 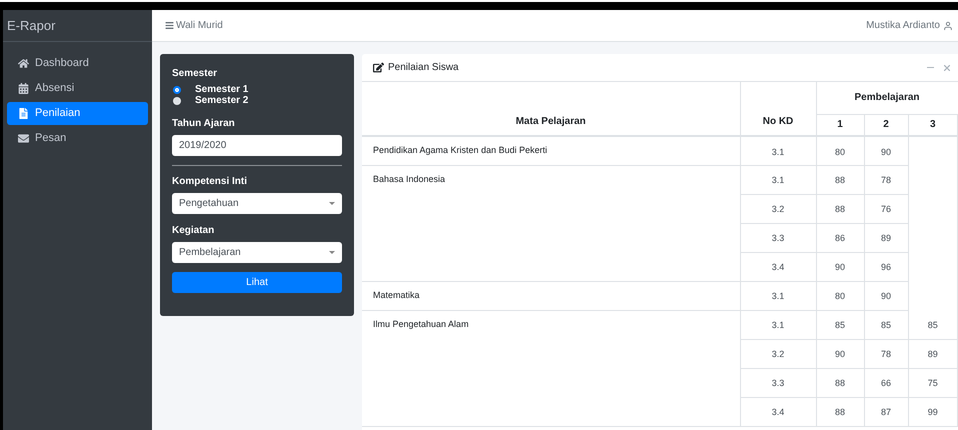 I want to click on sidebar-item: Pesan, so click(x=77, y=138).